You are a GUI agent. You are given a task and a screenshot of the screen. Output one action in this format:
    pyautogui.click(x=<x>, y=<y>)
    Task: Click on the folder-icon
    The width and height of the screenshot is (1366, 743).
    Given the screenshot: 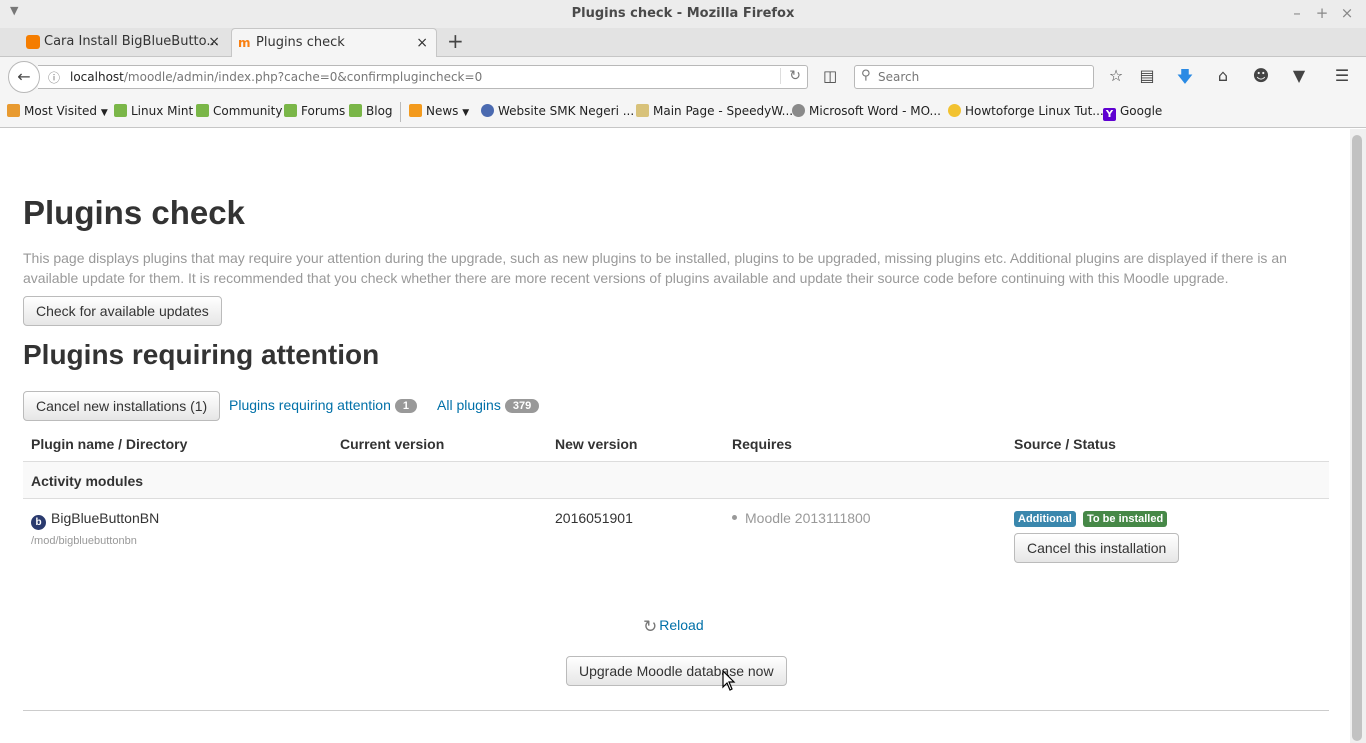 What is the action you would take?
    pyautogui.click(x=13, y=110)
    